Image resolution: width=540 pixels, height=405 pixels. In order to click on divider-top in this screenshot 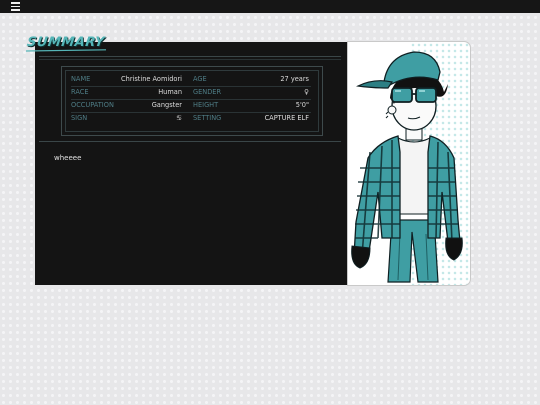, I will do `click(190, 56)`.